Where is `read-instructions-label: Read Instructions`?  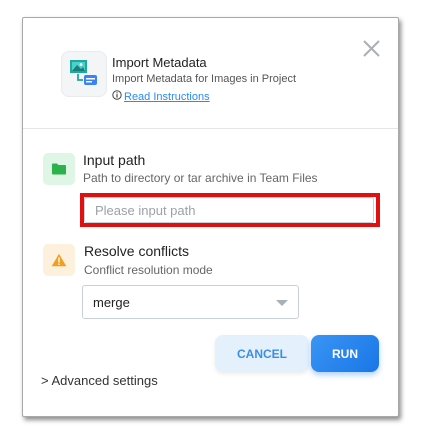 read-instructions-label: Read Instructions is located at coordinates (167, 97).